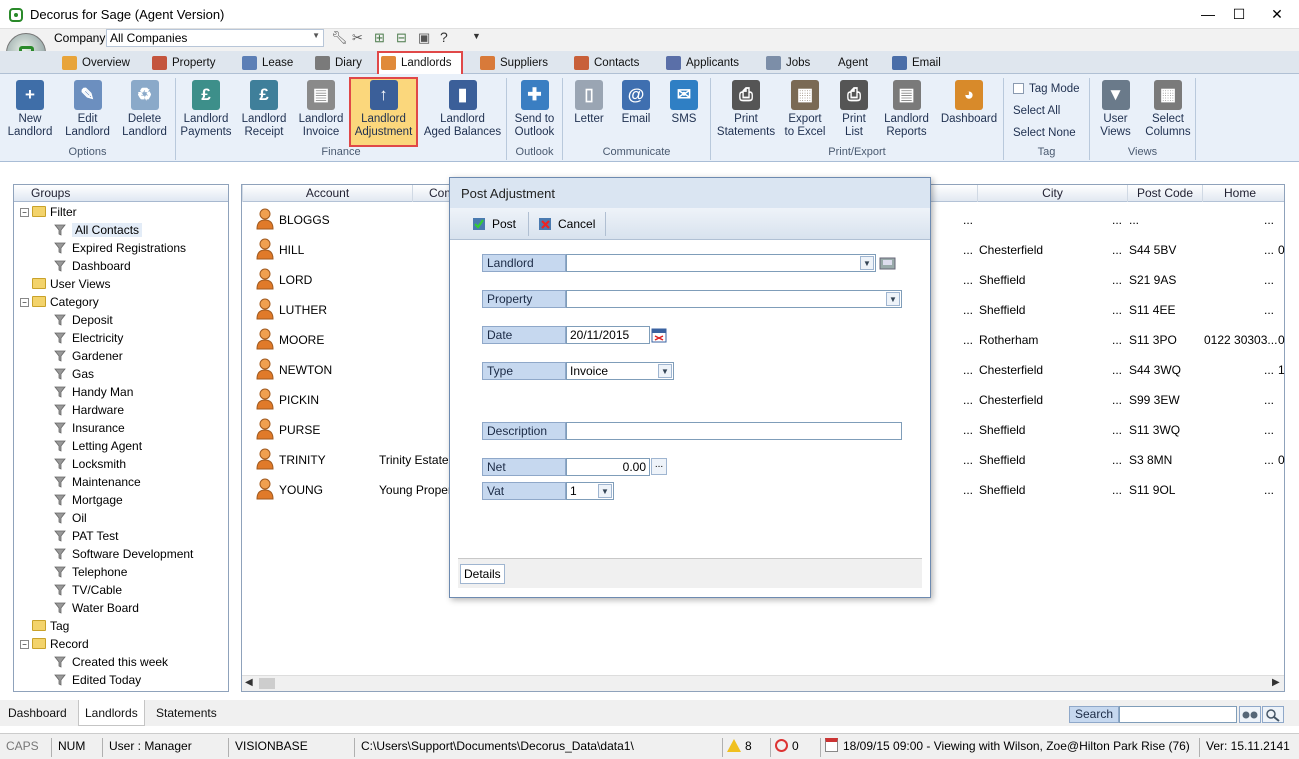  I want to click on email-button: @ Email, so click(636, 111).